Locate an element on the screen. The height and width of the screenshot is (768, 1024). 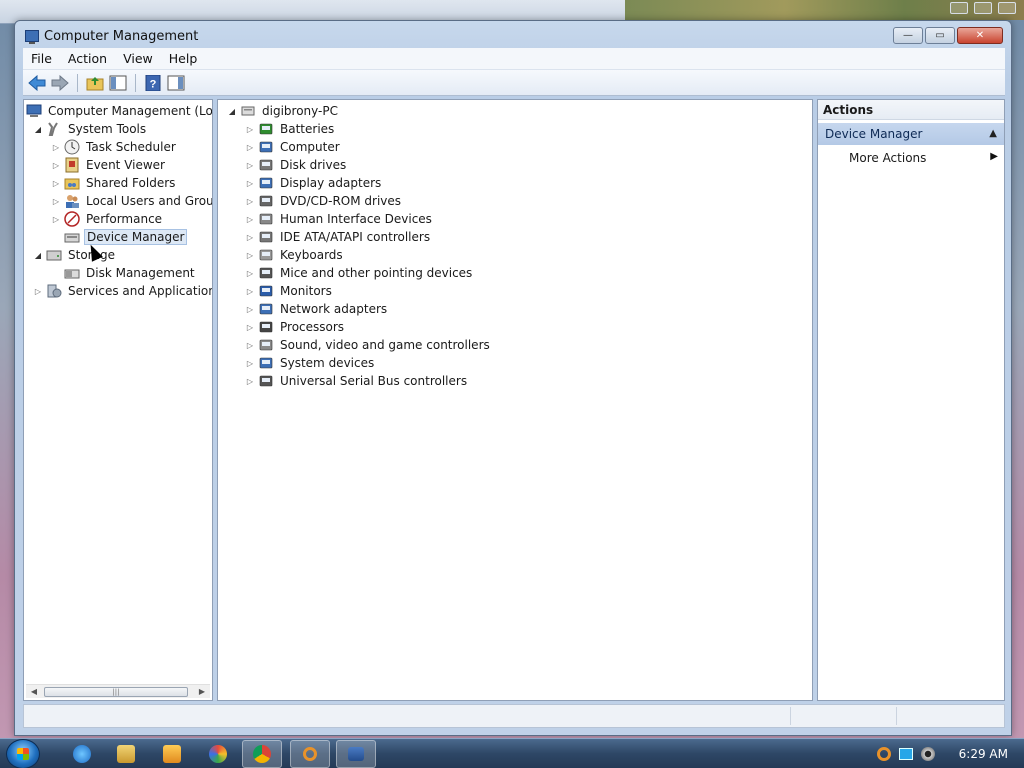
menu-view: View is located at coordinates (138, 58).